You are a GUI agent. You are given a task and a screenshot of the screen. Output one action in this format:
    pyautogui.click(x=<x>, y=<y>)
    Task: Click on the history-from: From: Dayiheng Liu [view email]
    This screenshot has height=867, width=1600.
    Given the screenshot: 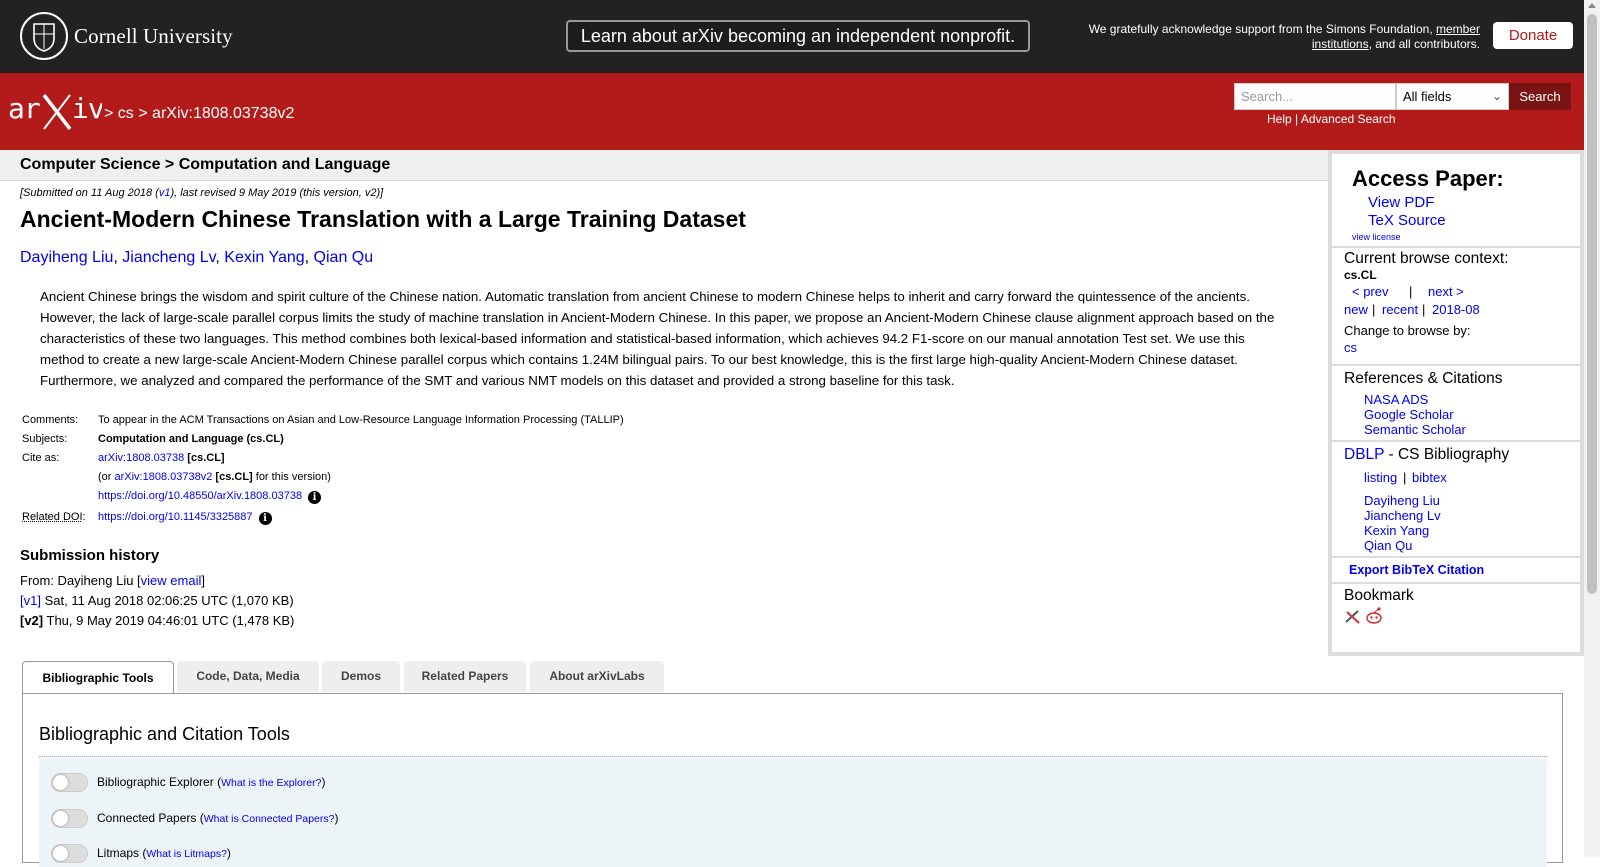 What is the action you would take?
    pyautogui.click(x=157, y=581)
    